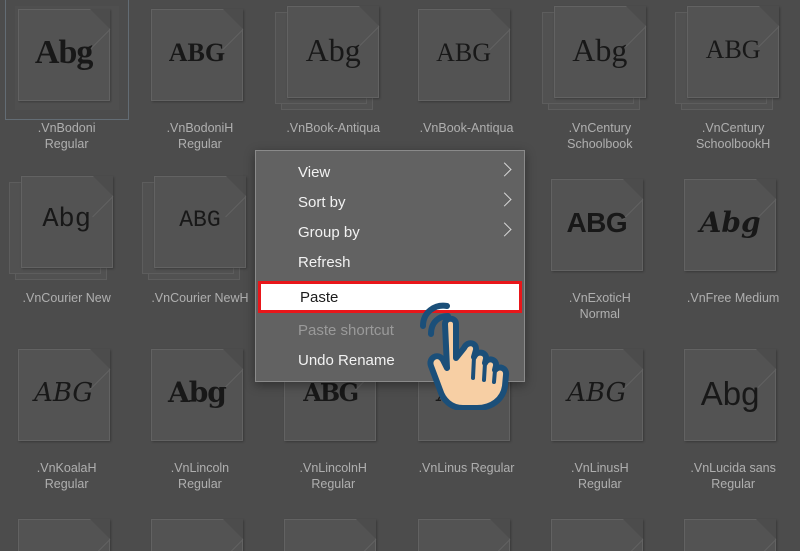 This screenshot has width=800, height=551. Describe the element at coordinates (333, 128) in the screenshot. I see `font-tile-label: .VnBook-Antiqua` at that location.